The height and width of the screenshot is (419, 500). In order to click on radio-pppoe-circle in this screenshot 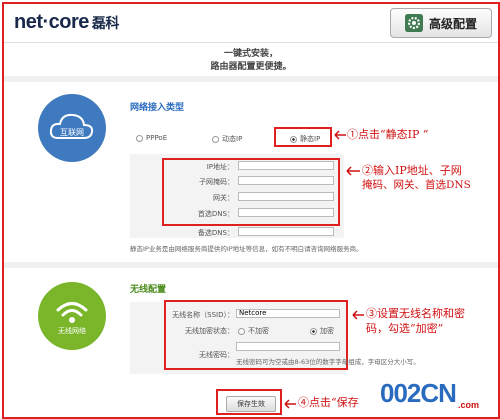, I will do `click(139, 138)`.